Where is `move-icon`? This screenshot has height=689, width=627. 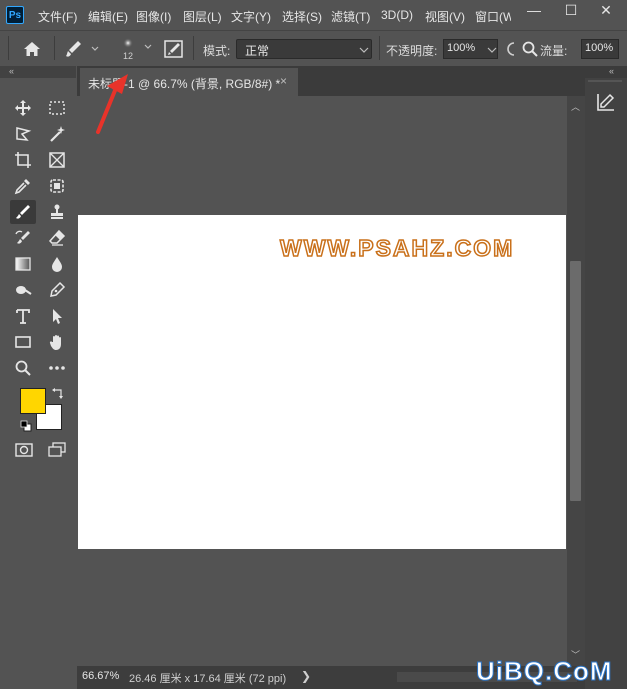 move-icon is located at coordinates (23, 108).